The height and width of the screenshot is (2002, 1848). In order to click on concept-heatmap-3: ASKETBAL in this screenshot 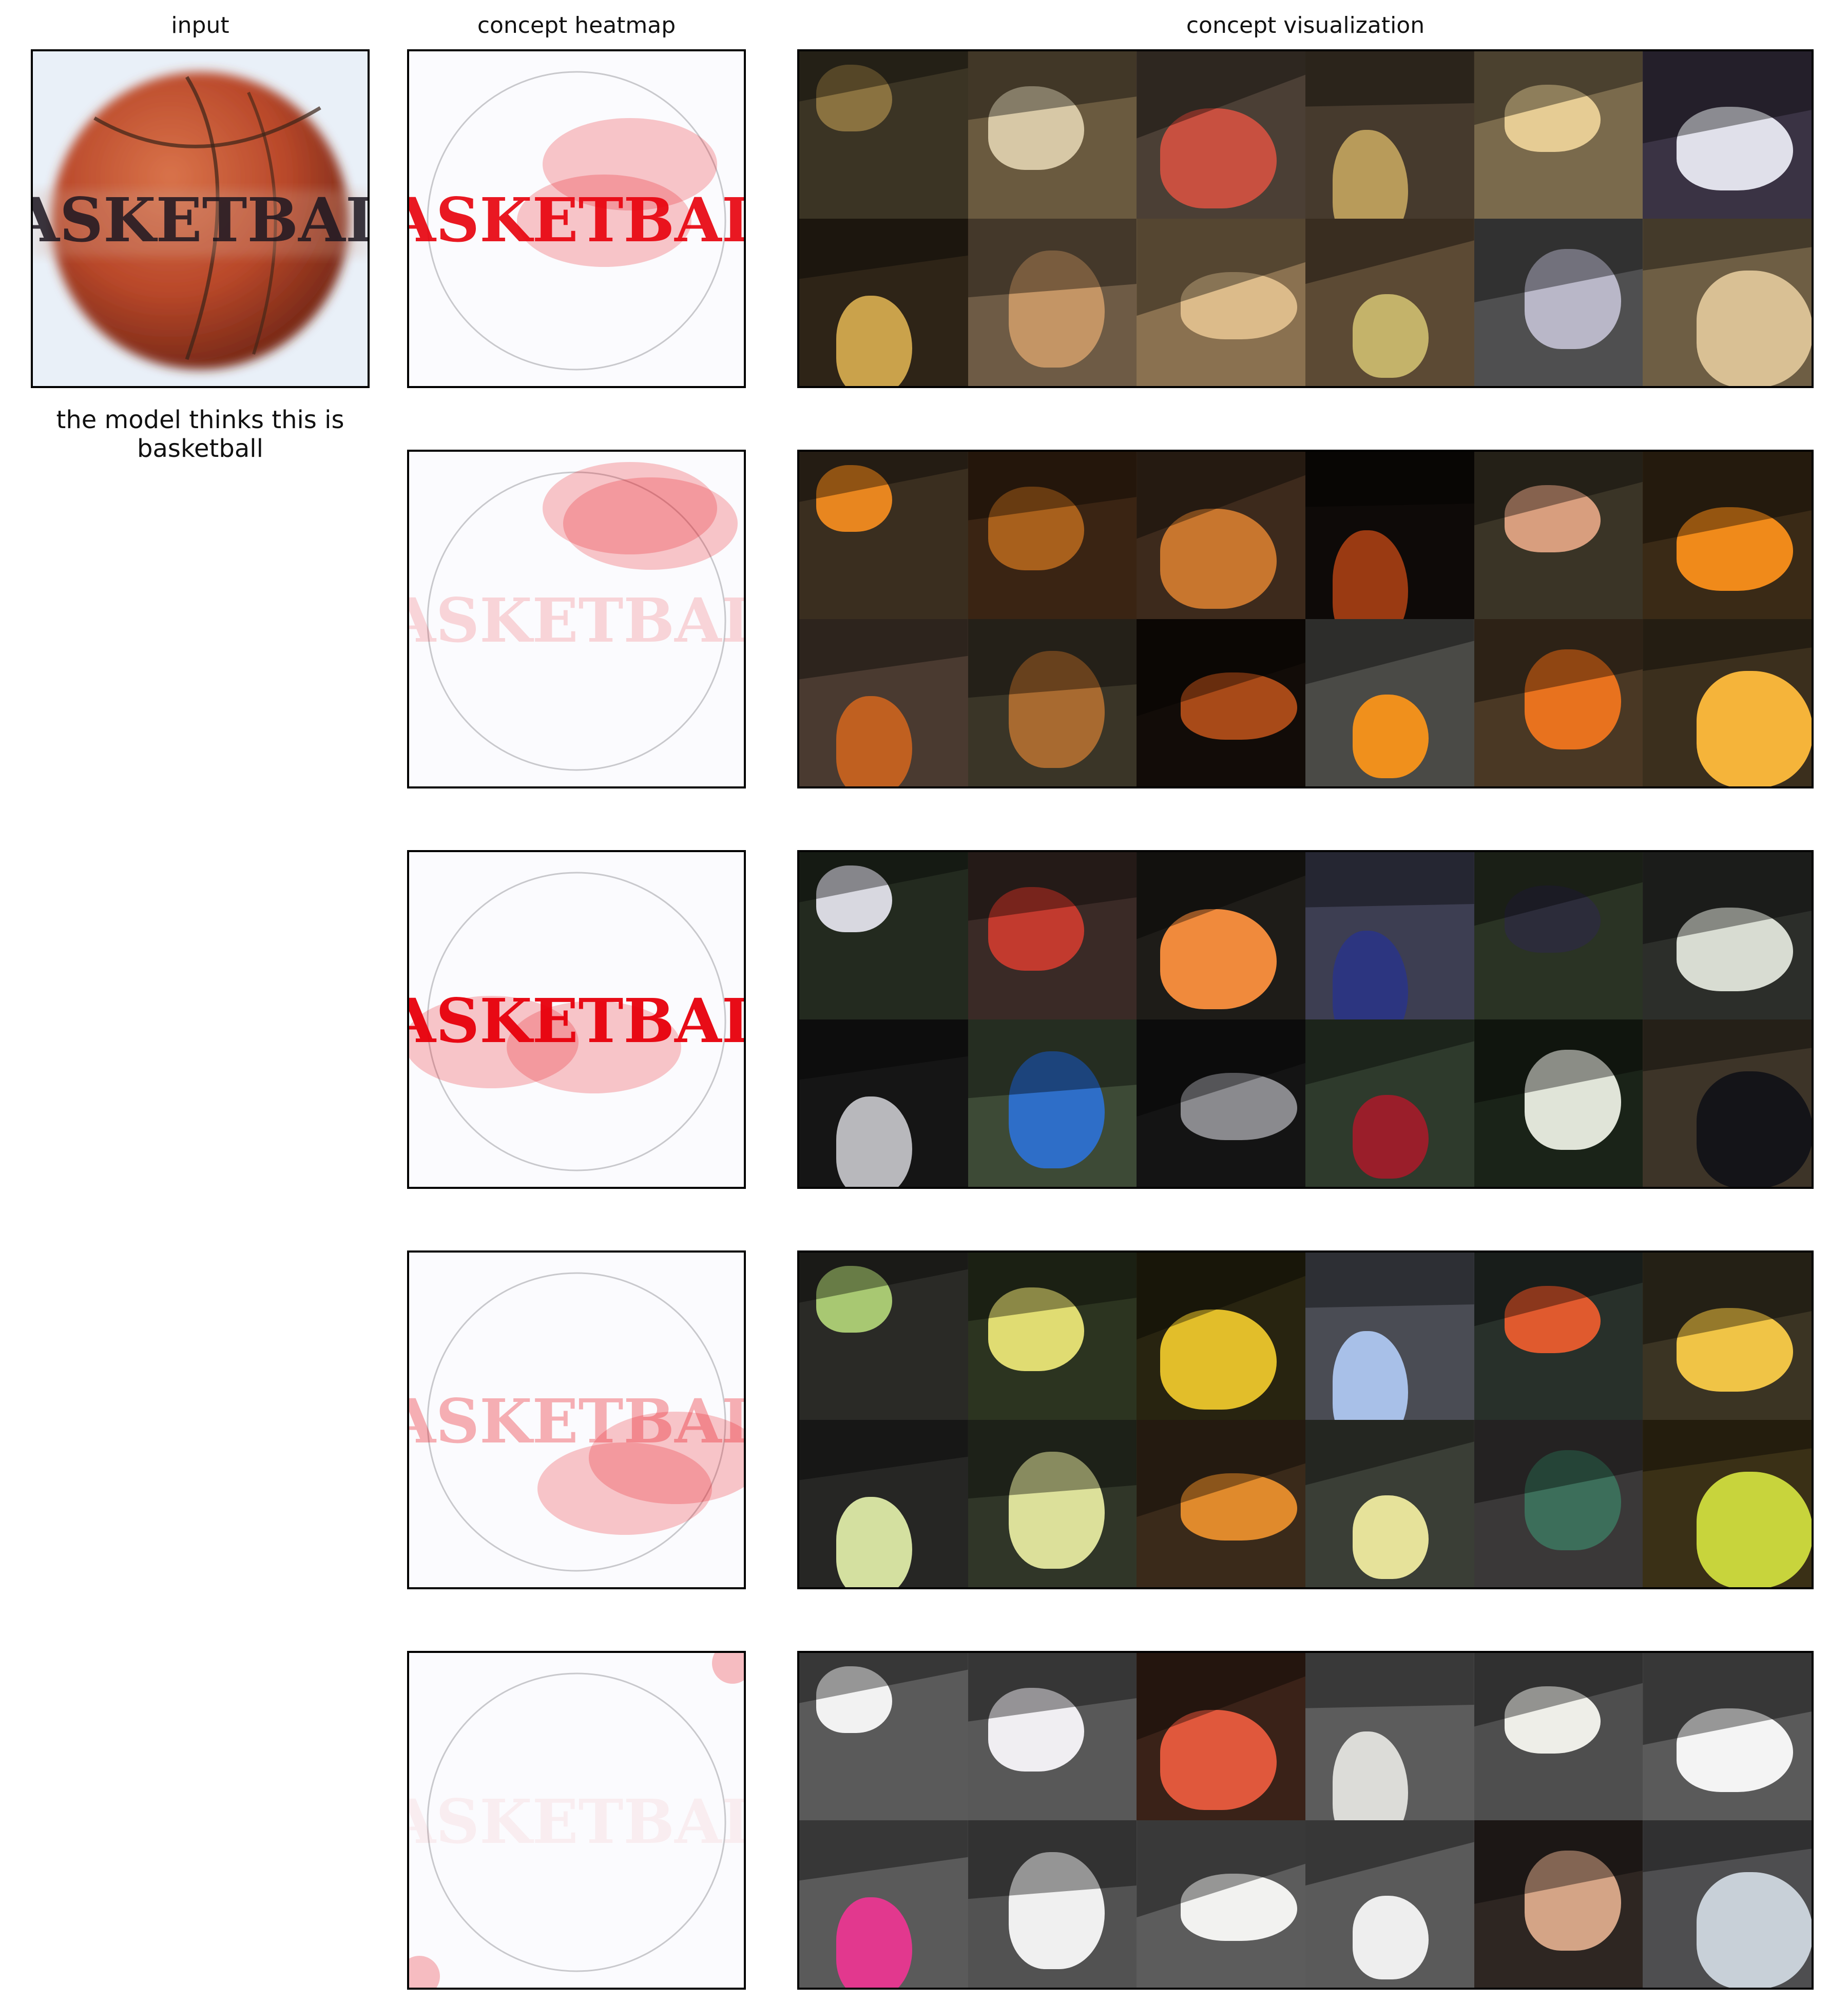, I will do `click(576, 1019)`.